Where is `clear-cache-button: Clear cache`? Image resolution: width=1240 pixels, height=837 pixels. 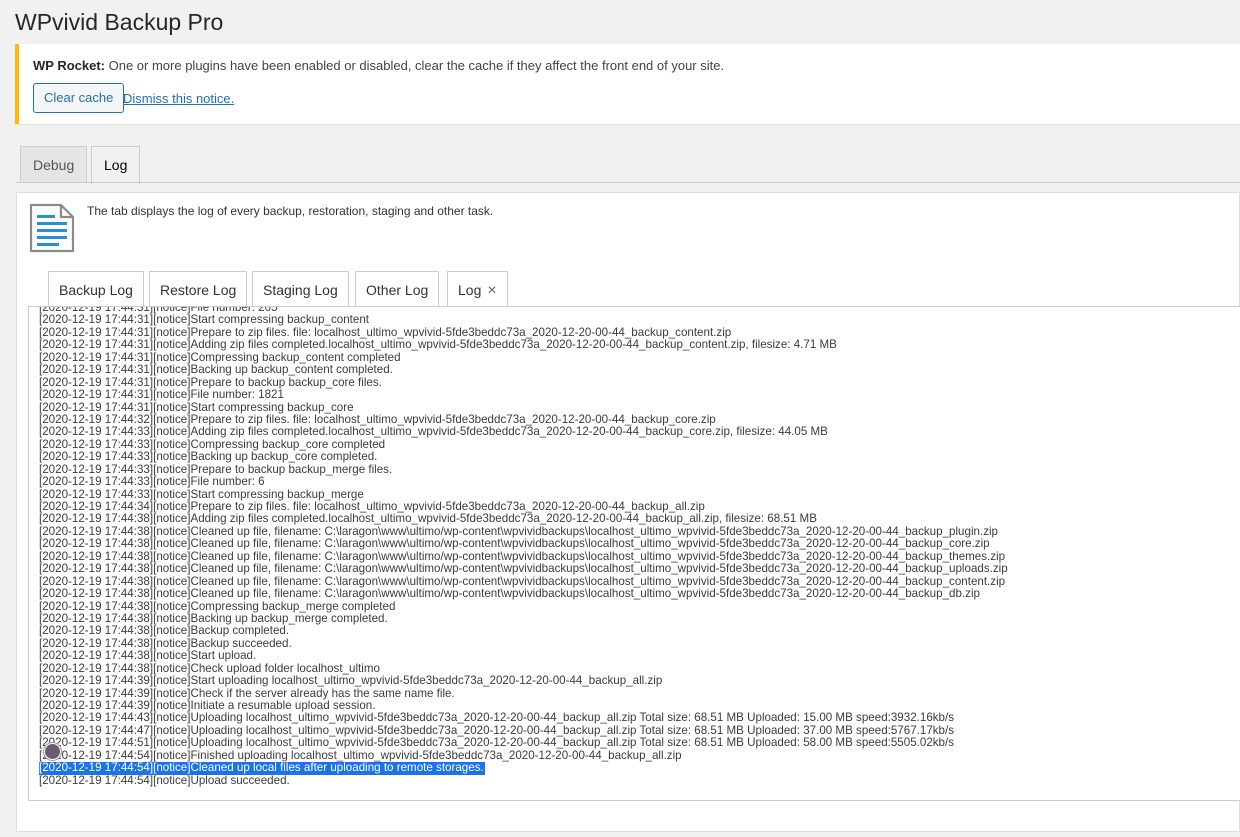
clear-cache-button: Clear cache is located at coordinates (79, 98).